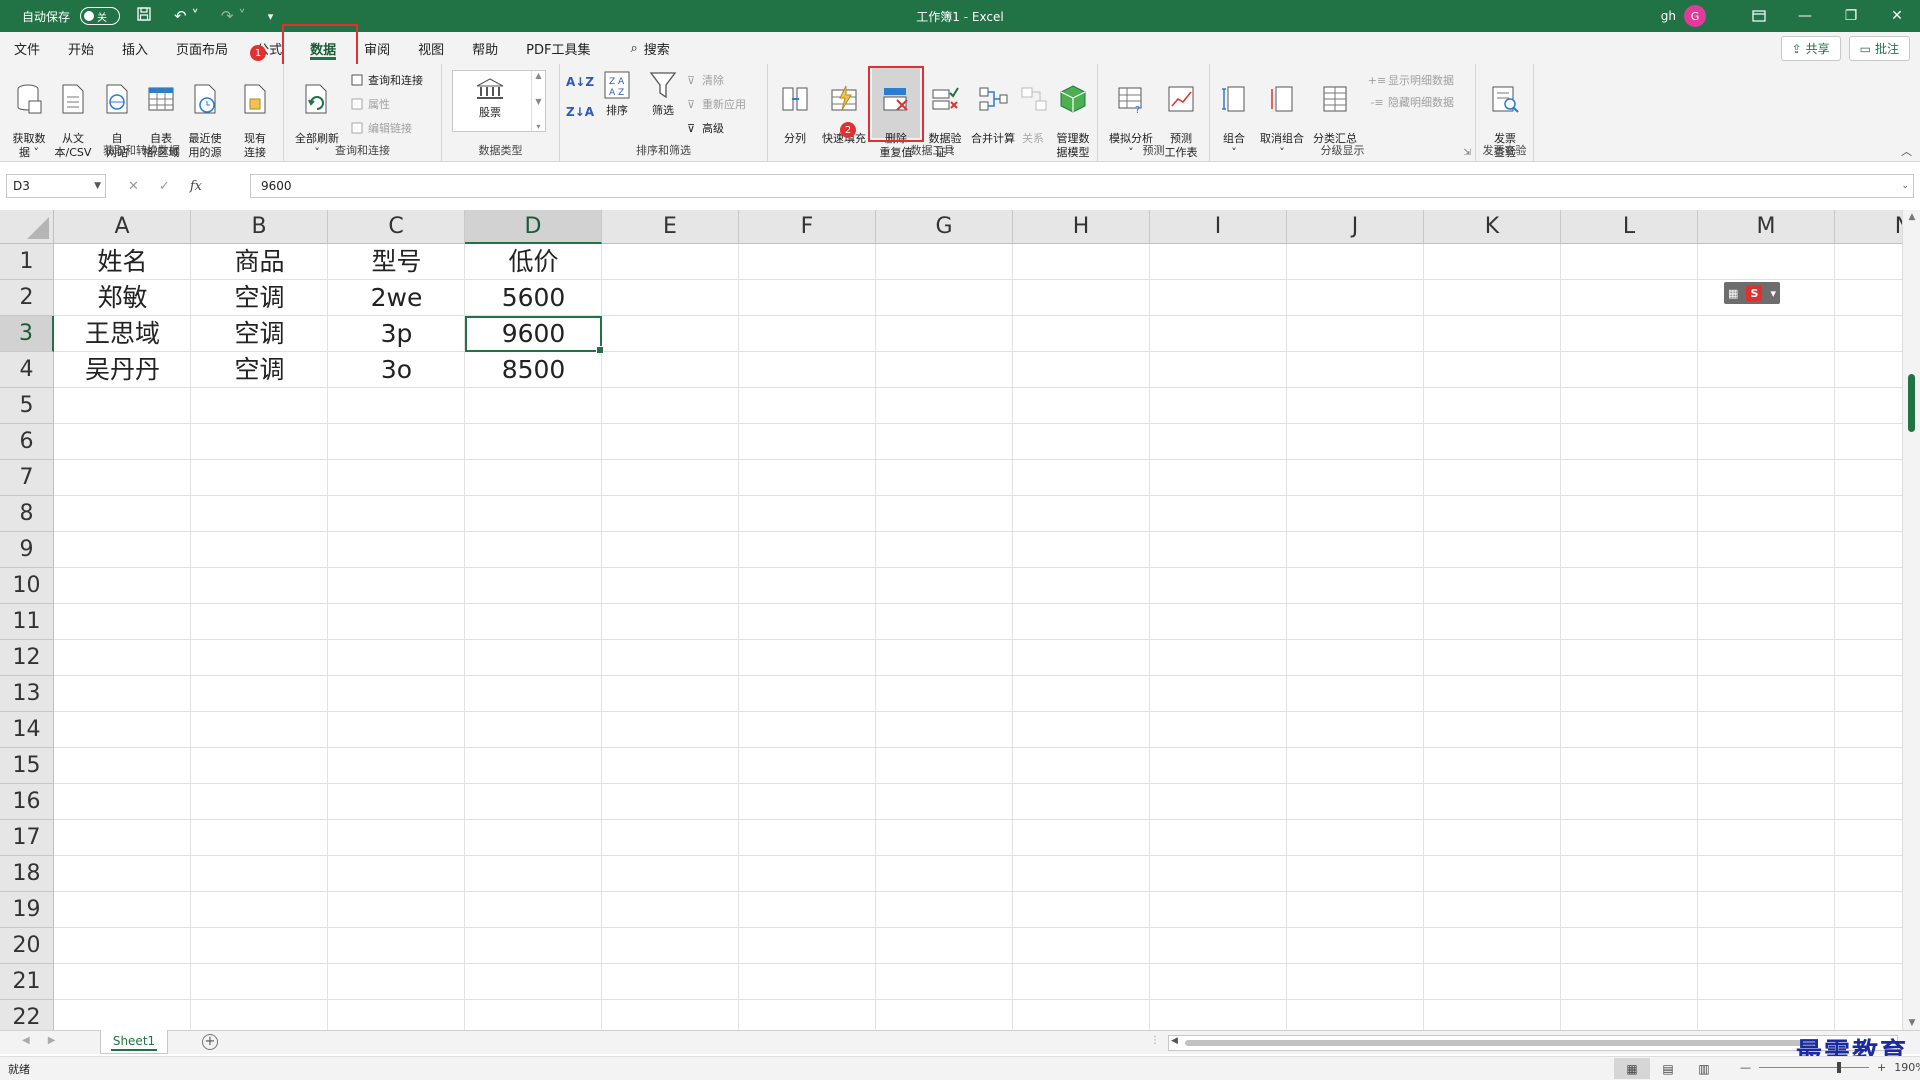 Image resolution: width=1920 pixels, height=1080 pixels. Describe the element at coordinates (1081, 227) in the screenshot. I see `column-header-h: H` at that location.